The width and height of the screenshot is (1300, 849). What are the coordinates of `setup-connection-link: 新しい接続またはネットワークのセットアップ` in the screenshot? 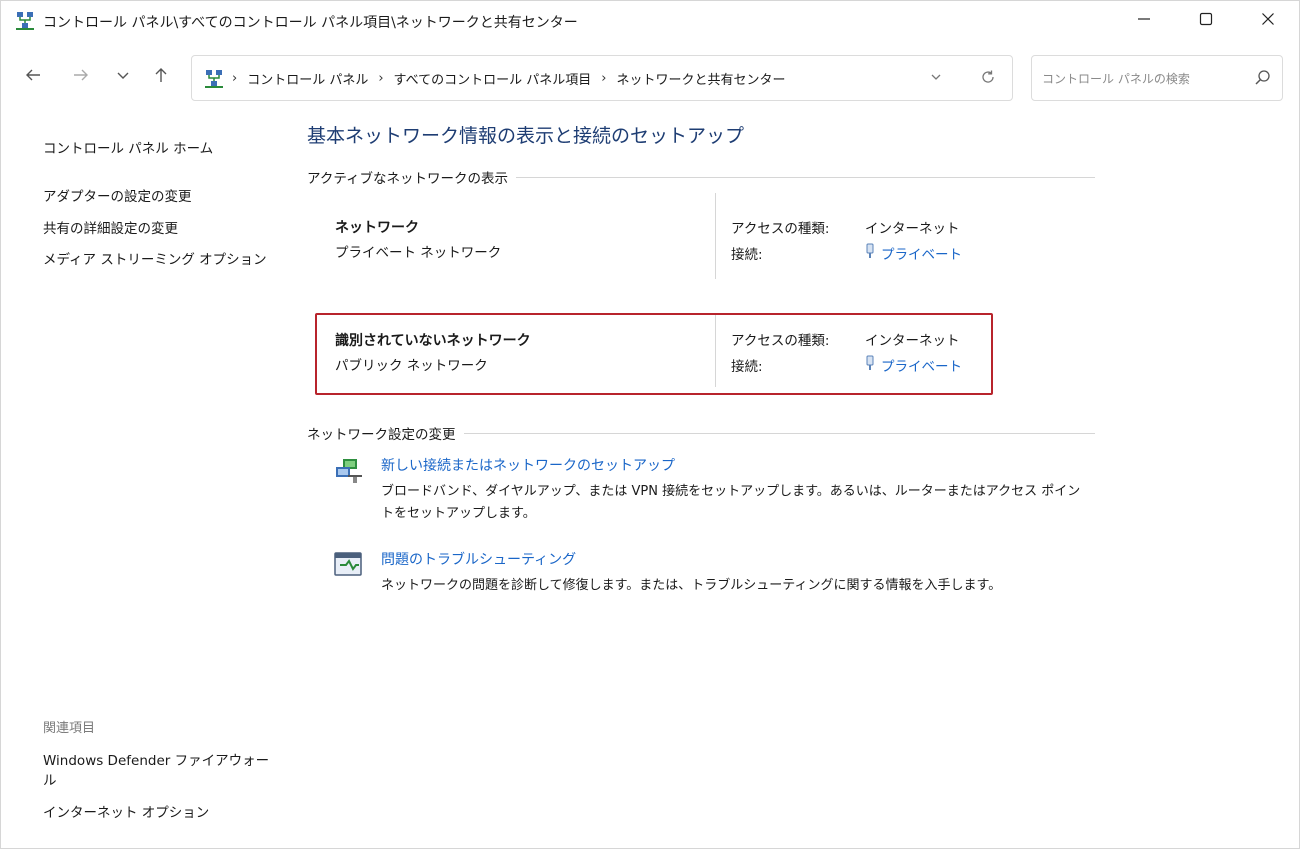 It's located at (528, 465).